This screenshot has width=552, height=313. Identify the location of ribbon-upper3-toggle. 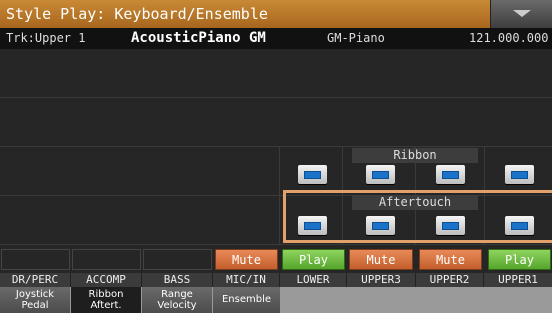
(380, 174).